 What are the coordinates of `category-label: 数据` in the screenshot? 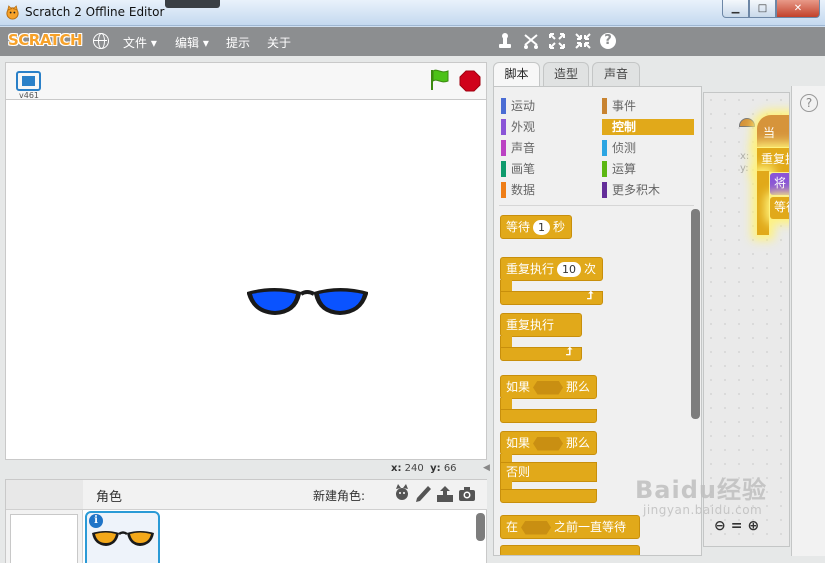 It's located at (523, 190).